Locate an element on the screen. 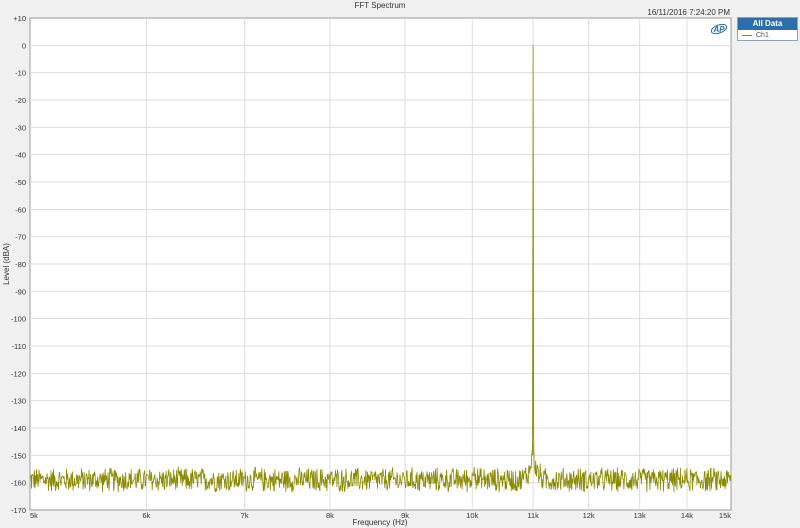 The width and height of the screenshot is (800, 528). y-tick-label: 0 is located at coordinates (24, 45).